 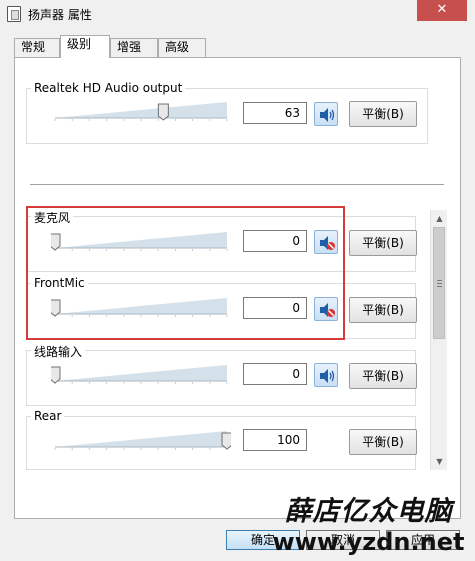 What do you see at coordinates (134, 47) in the screenshot?
I see `tab-enhancements: 增强` at bounding box center [134, 47].